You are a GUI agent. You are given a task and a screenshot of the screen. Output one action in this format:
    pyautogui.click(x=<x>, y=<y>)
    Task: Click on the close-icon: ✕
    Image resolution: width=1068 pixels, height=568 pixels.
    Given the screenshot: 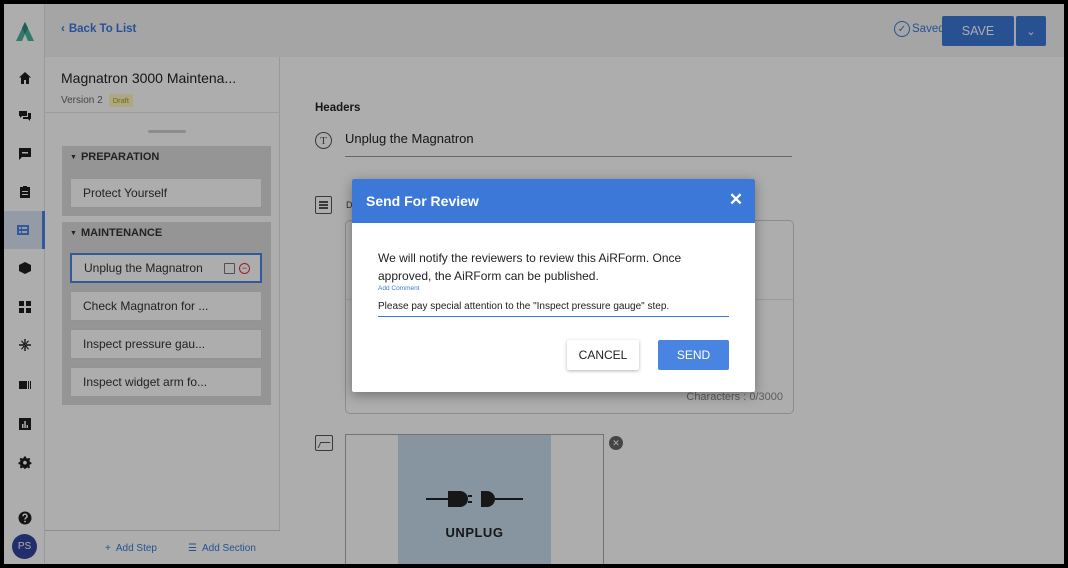 What is the action you would take?
    pyautogui.click(x=736, y=200)
    